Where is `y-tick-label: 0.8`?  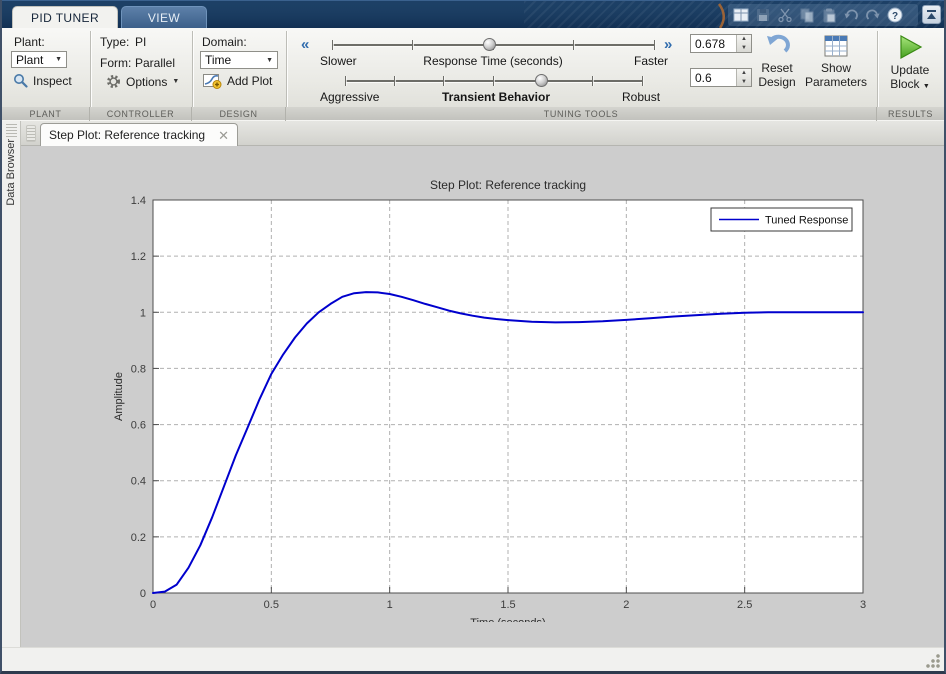 y-tick-label: 0.8 is located at coordinates (138, 369).